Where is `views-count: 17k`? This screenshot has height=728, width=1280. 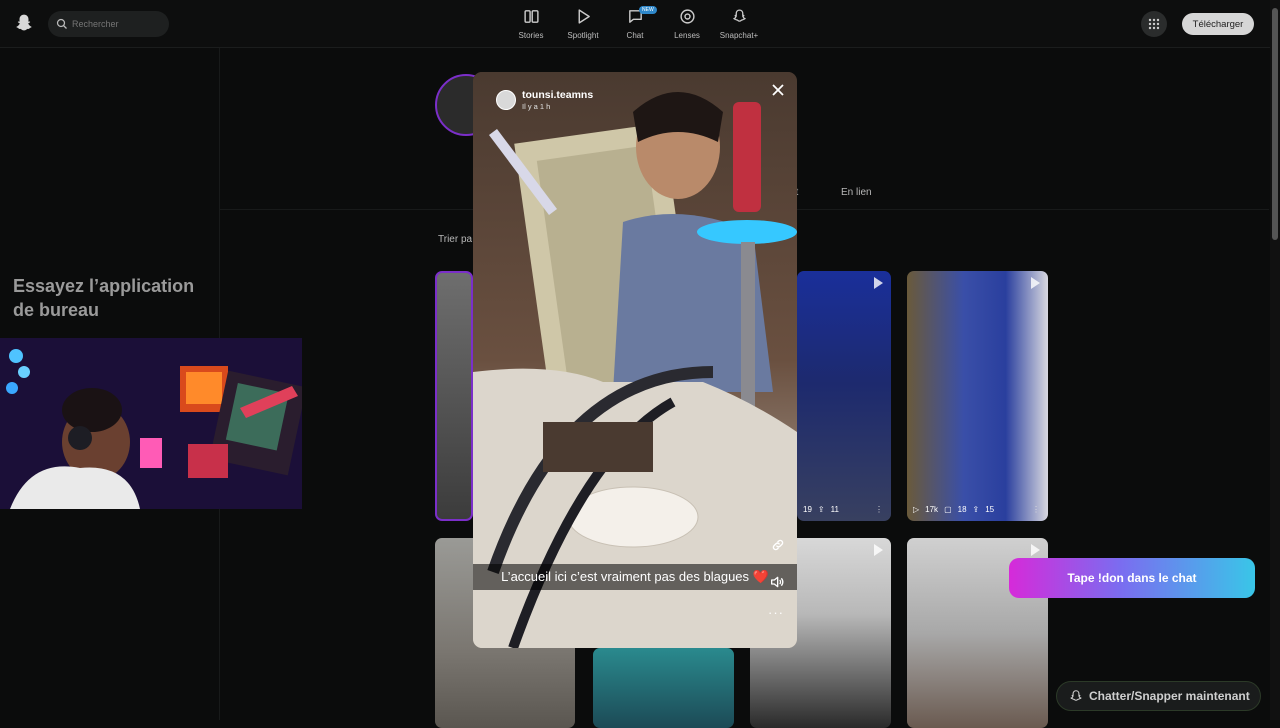
views-count: 17k is located at coordinates (932, 509).